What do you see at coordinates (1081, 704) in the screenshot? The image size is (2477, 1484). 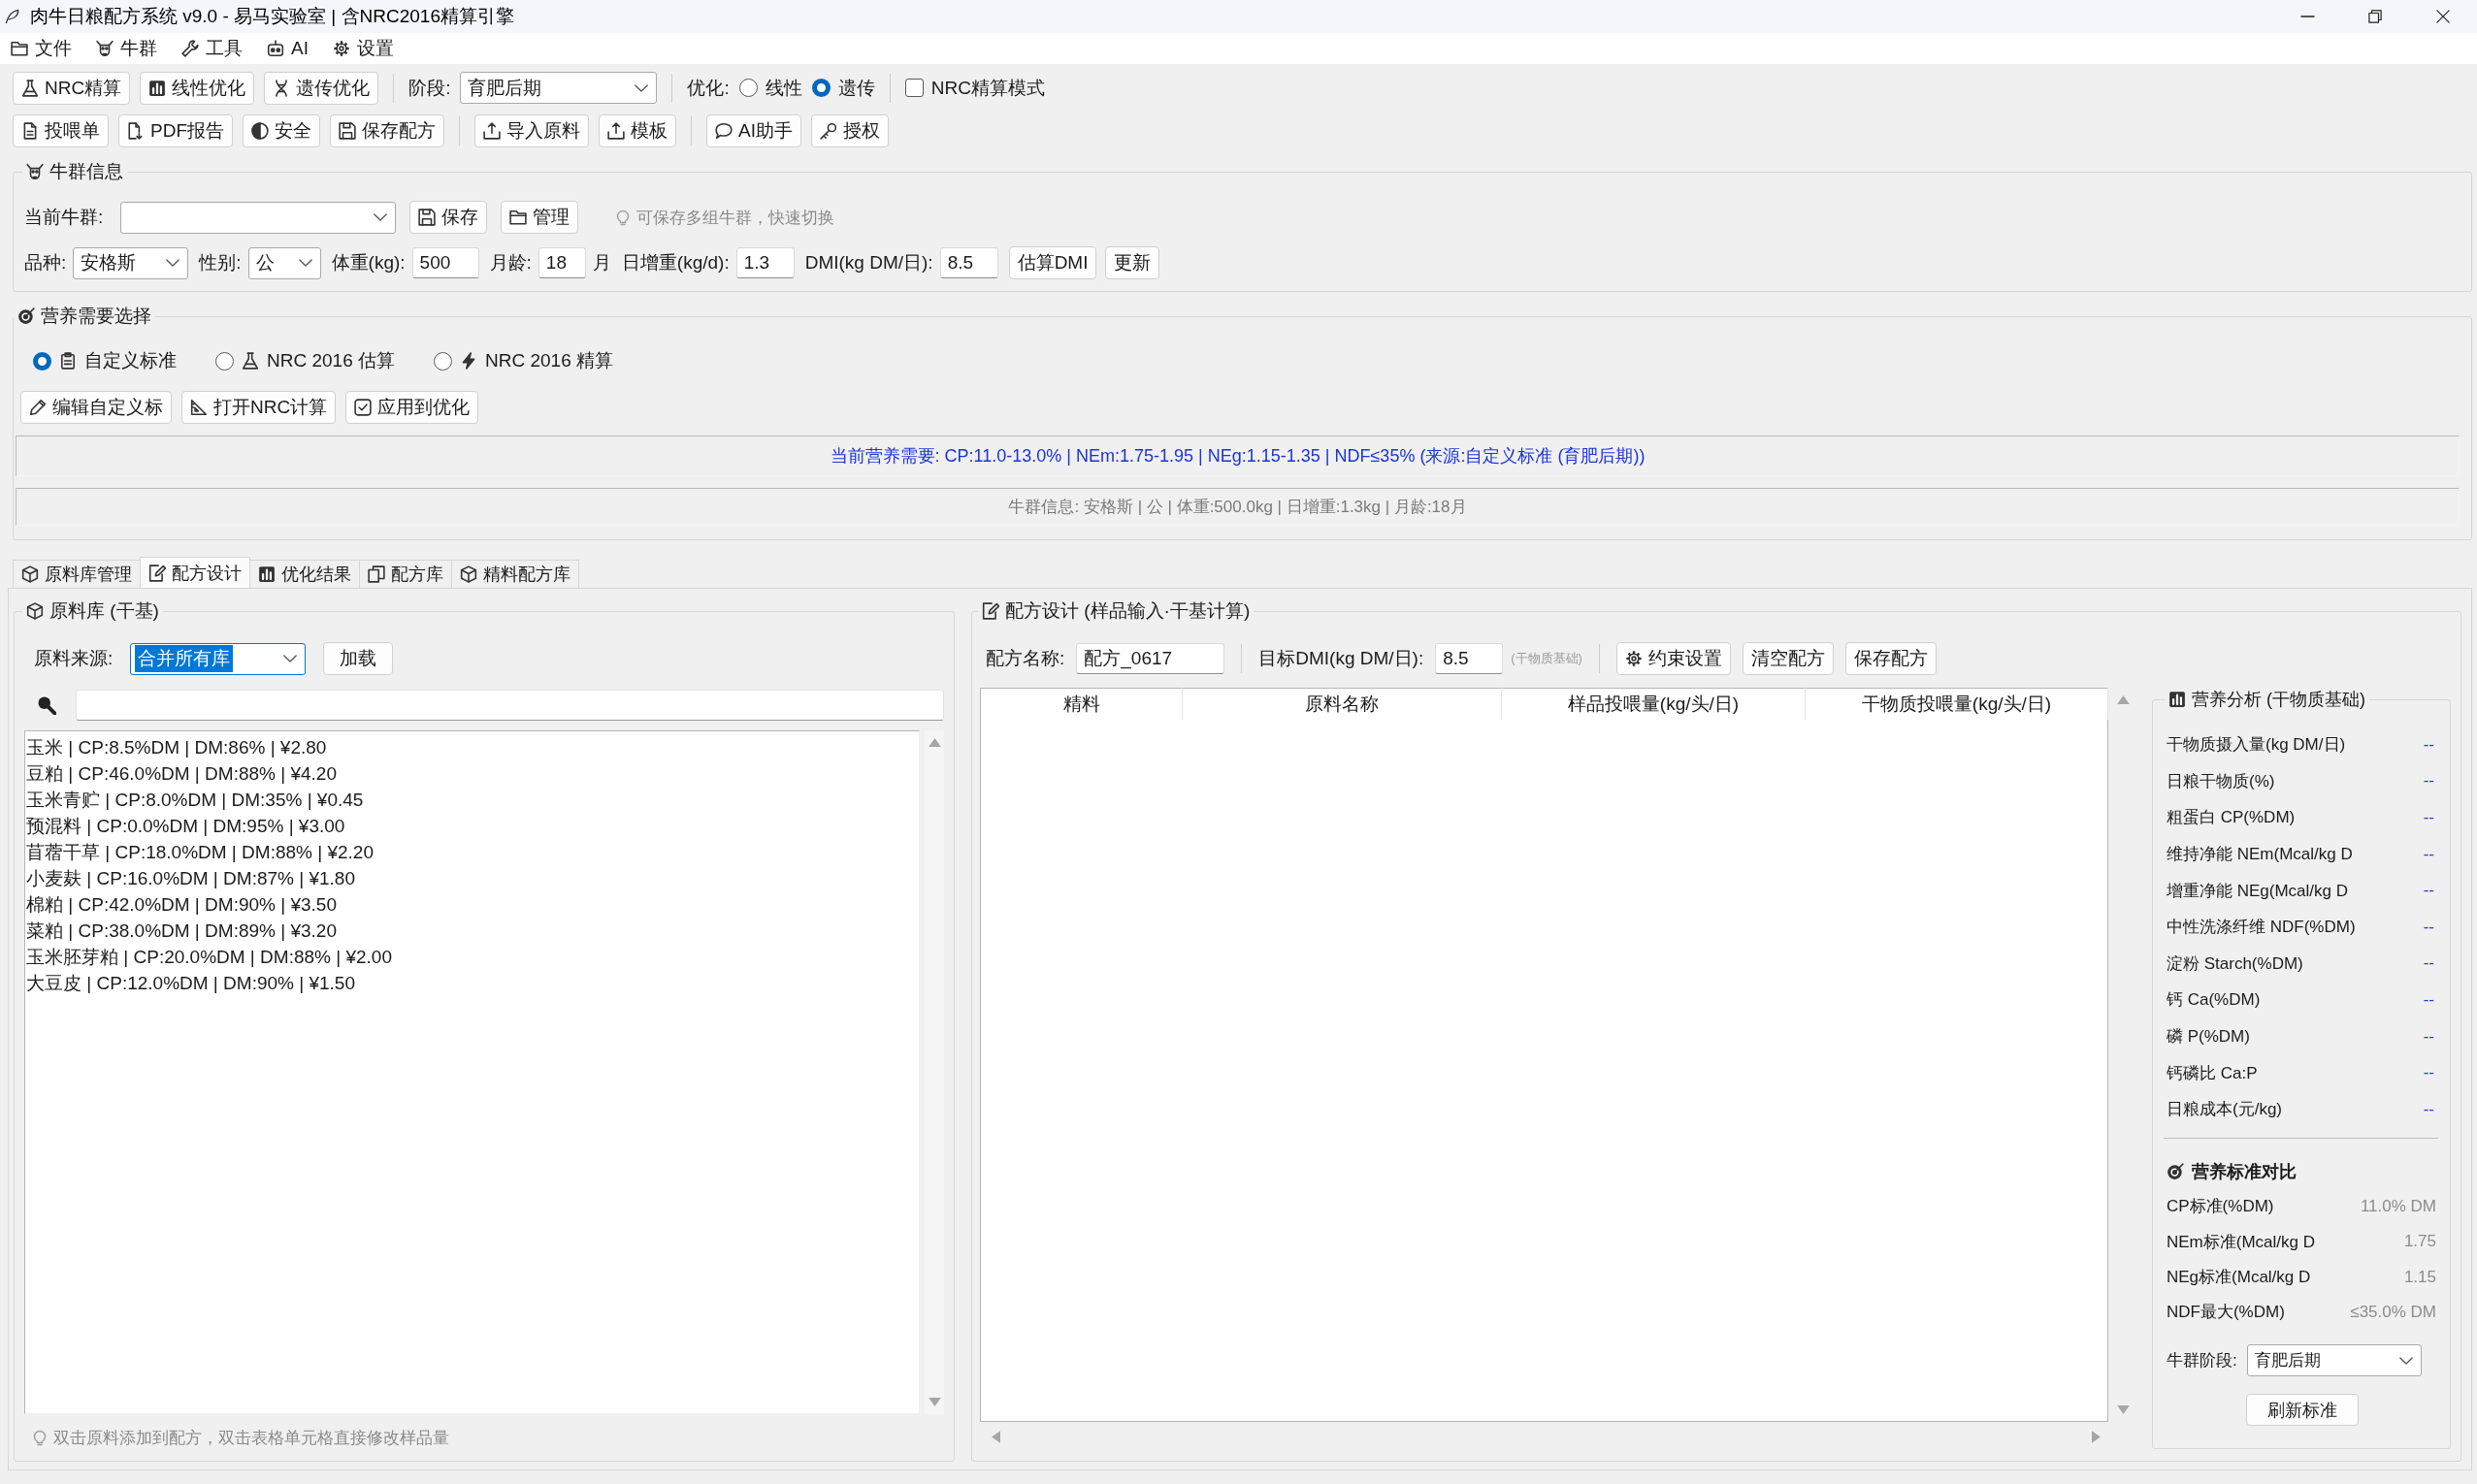 I see `column-header: 精料` at bounding box center [1081, 704].